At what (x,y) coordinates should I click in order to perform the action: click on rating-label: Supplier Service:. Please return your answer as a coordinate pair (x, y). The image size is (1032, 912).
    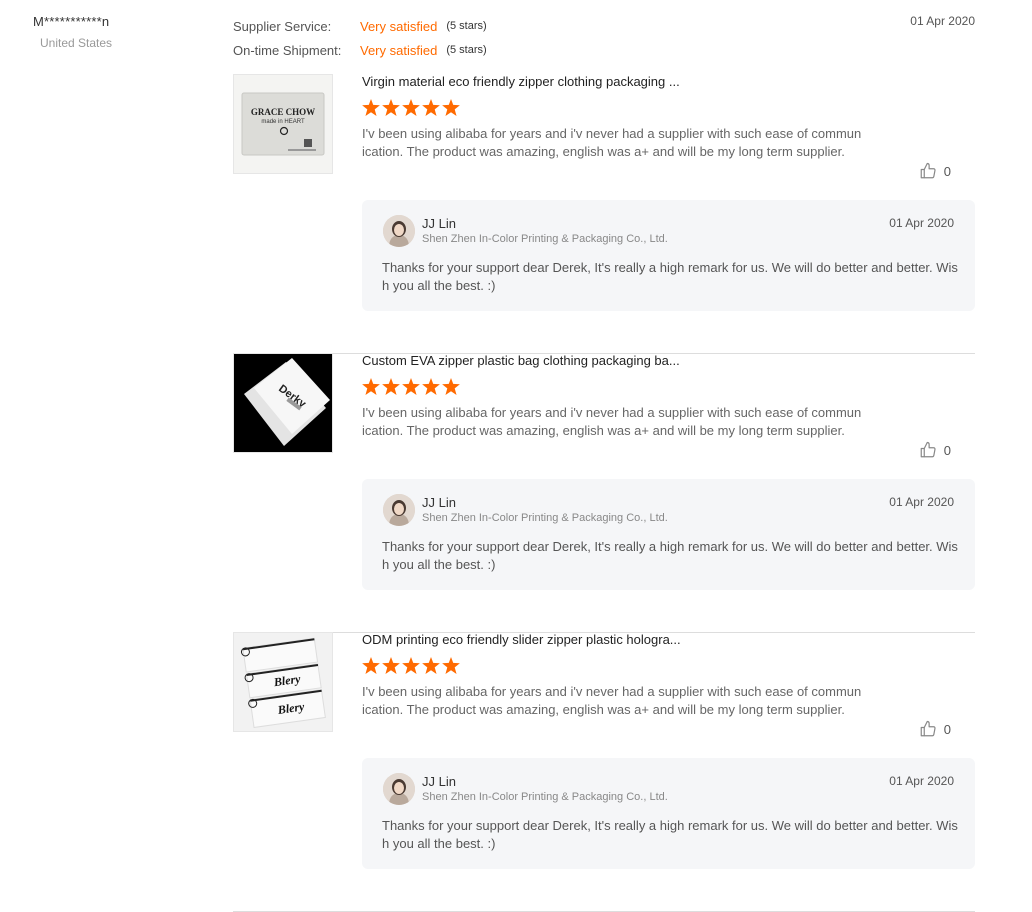
    Looking at the image, I should click on (282, 26).